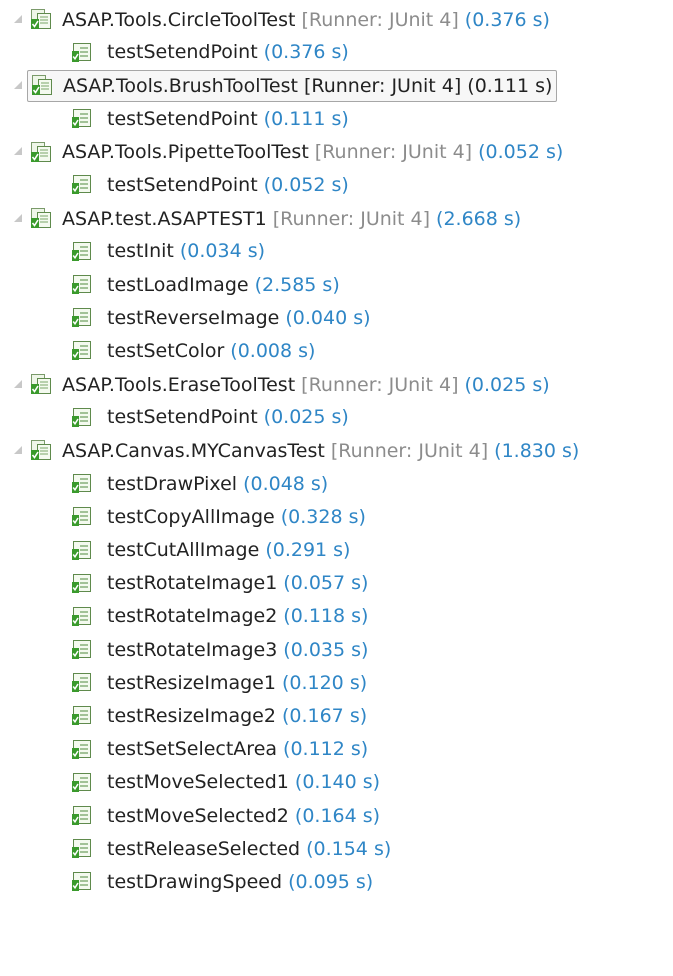 The image size is (673, 976). I want to click on test-case-row: testReleaseSelected (0.154 s), so click(336, 849).